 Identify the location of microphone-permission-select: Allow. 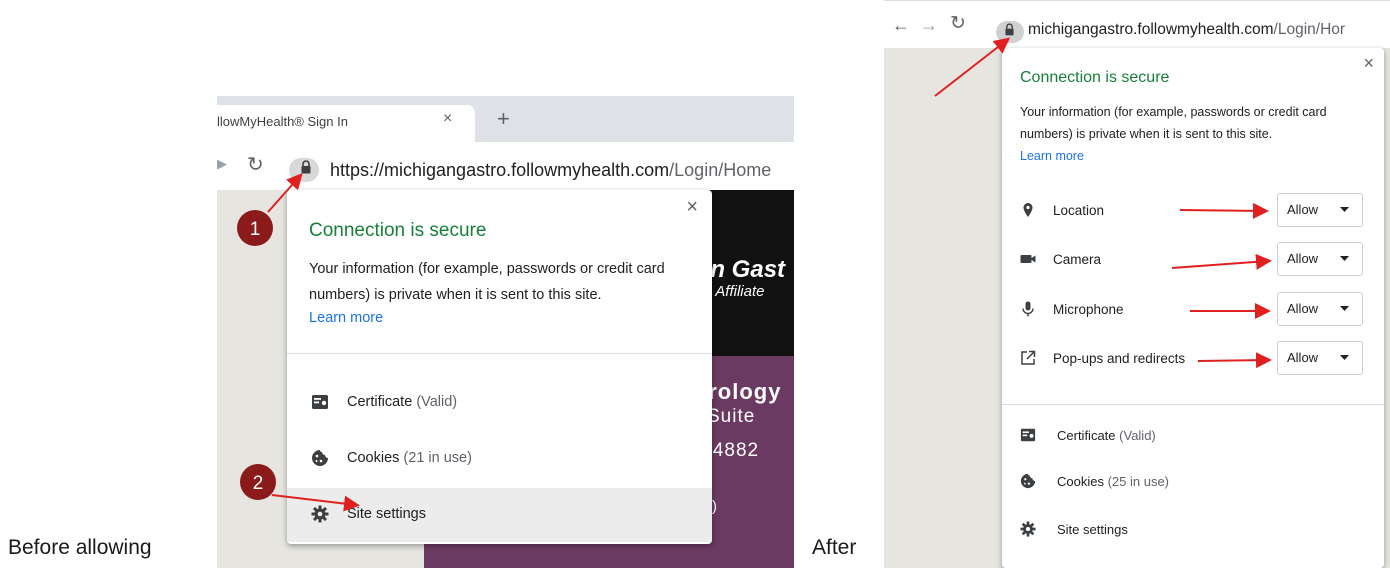
(1320, 309).